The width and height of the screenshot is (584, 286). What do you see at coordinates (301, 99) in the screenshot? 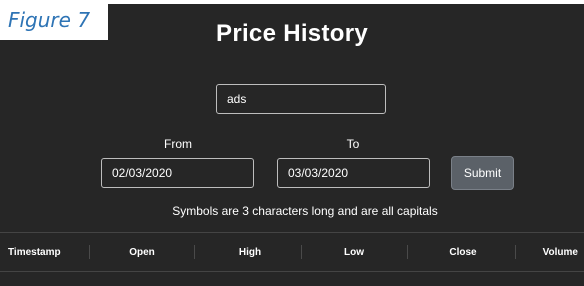
I see `symbol-input` at bounding box center [301, 99].